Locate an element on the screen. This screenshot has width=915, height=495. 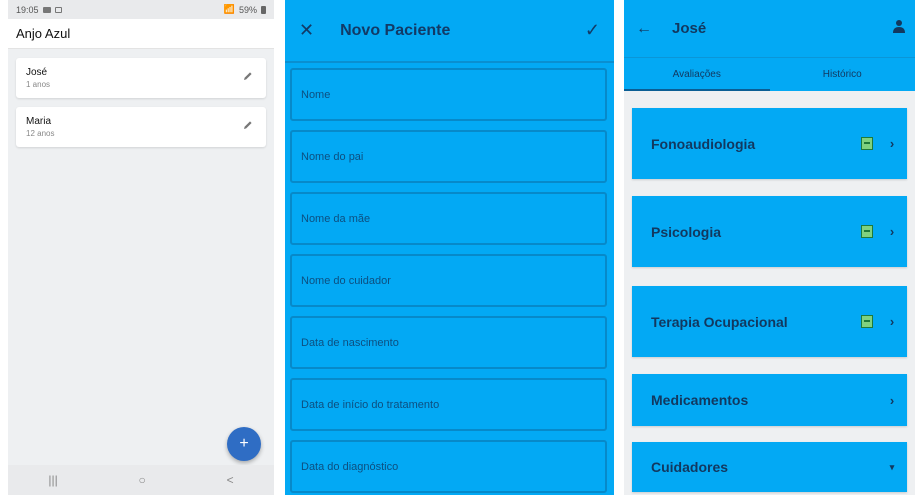
field-placeholder: Nome do pai is located at coordinates (332, 156).